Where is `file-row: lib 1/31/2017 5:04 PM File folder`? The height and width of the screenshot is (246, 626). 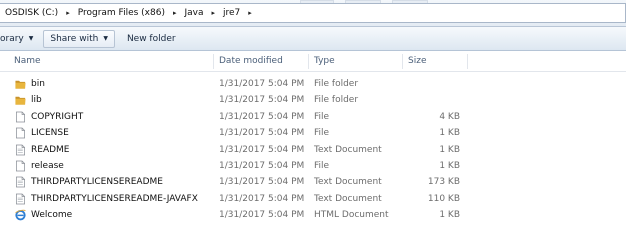 file-row: lib 1/31/2017 5:04 PM File folder is located at coordinates (235, 100).